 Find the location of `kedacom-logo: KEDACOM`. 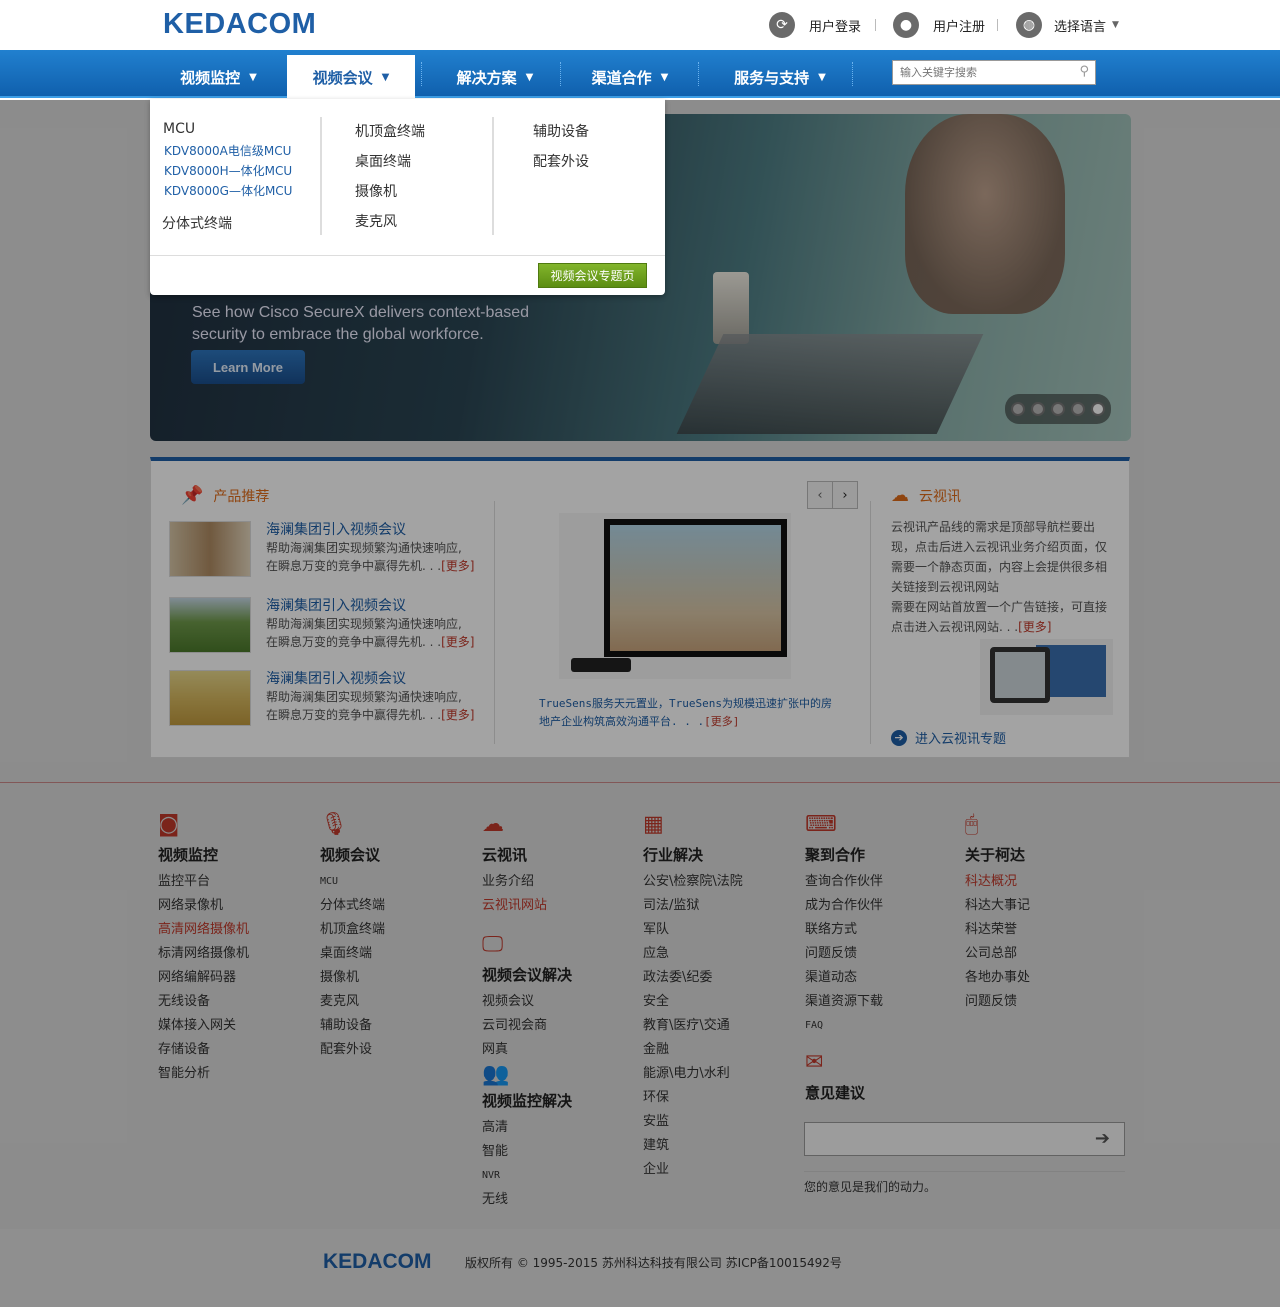

kedacom-logo: KEDACOM is located at coordinates (239, 24).